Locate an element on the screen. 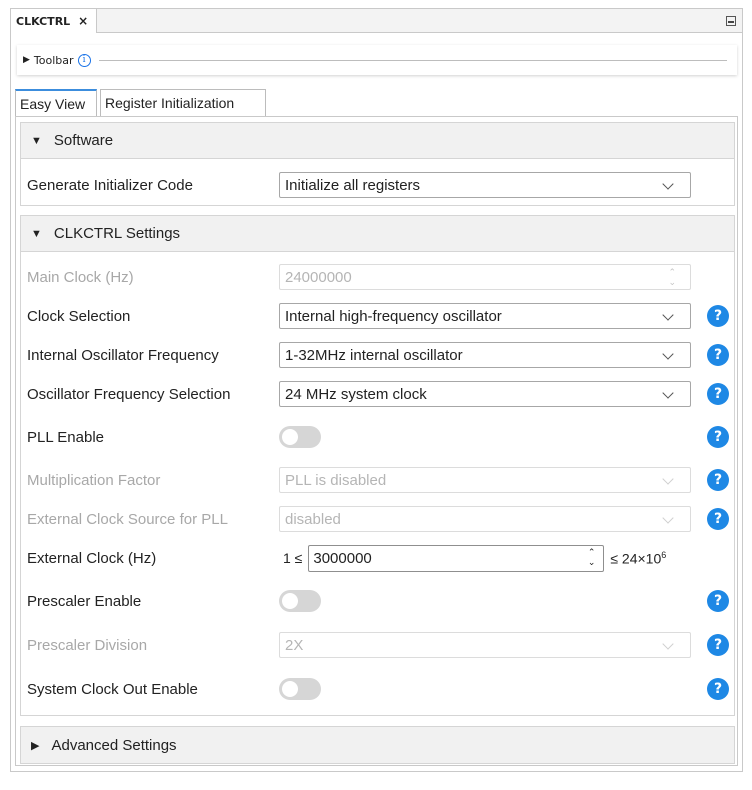 This screenshot has height=790, width=752. max-constraint-exponent: 6 is located at coordinates (664, 554).